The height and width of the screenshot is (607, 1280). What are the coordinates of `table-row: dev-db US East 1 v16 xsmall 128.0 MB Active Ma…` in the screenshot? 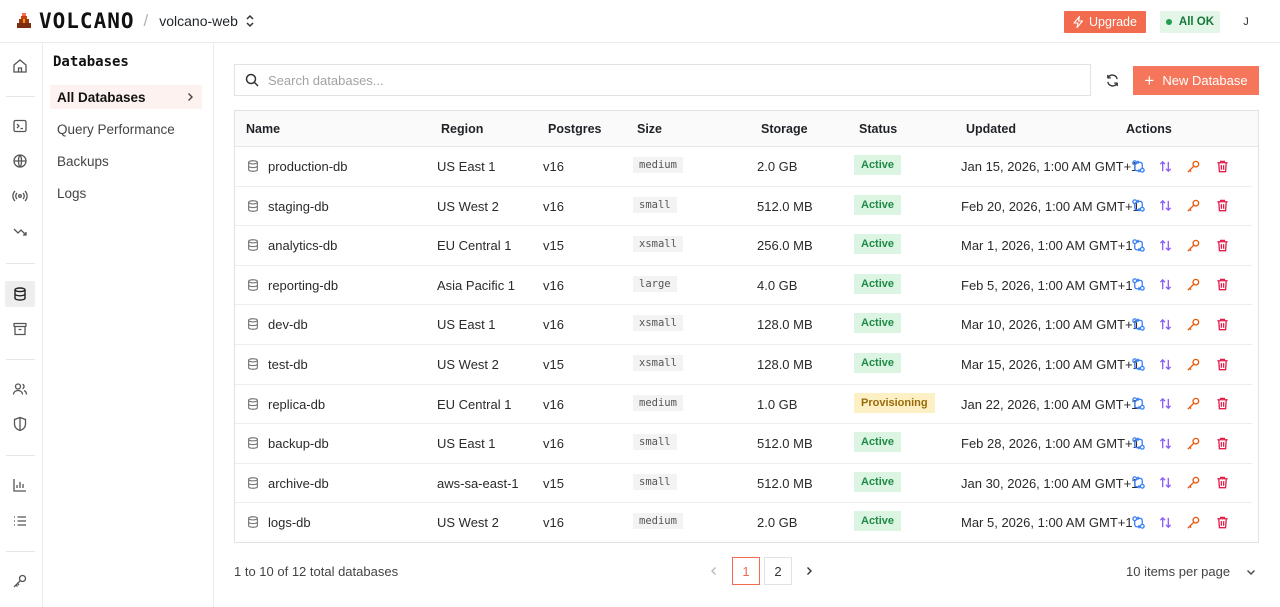 It's located at (743, 325).